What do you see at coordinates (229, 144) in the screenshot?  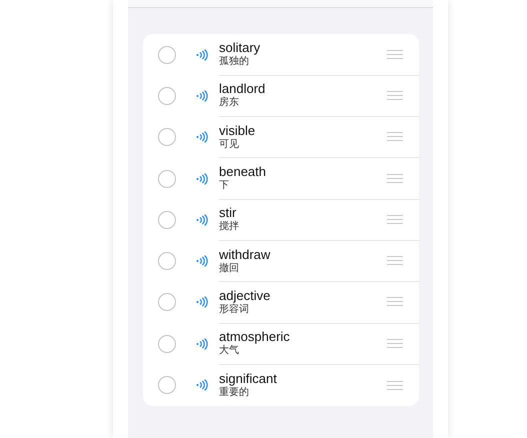 I see `meaning-text: 可见` at bounding box center [229, 144].